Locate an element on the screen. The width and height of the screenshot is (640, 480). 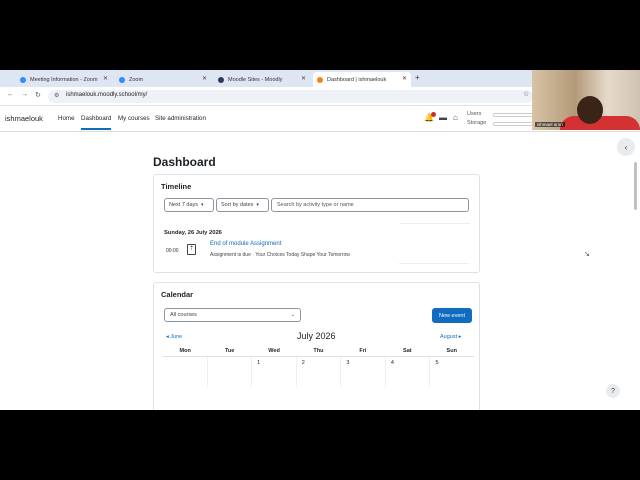
webcam-name: ishmael arori is located at coordinates (550, 124).